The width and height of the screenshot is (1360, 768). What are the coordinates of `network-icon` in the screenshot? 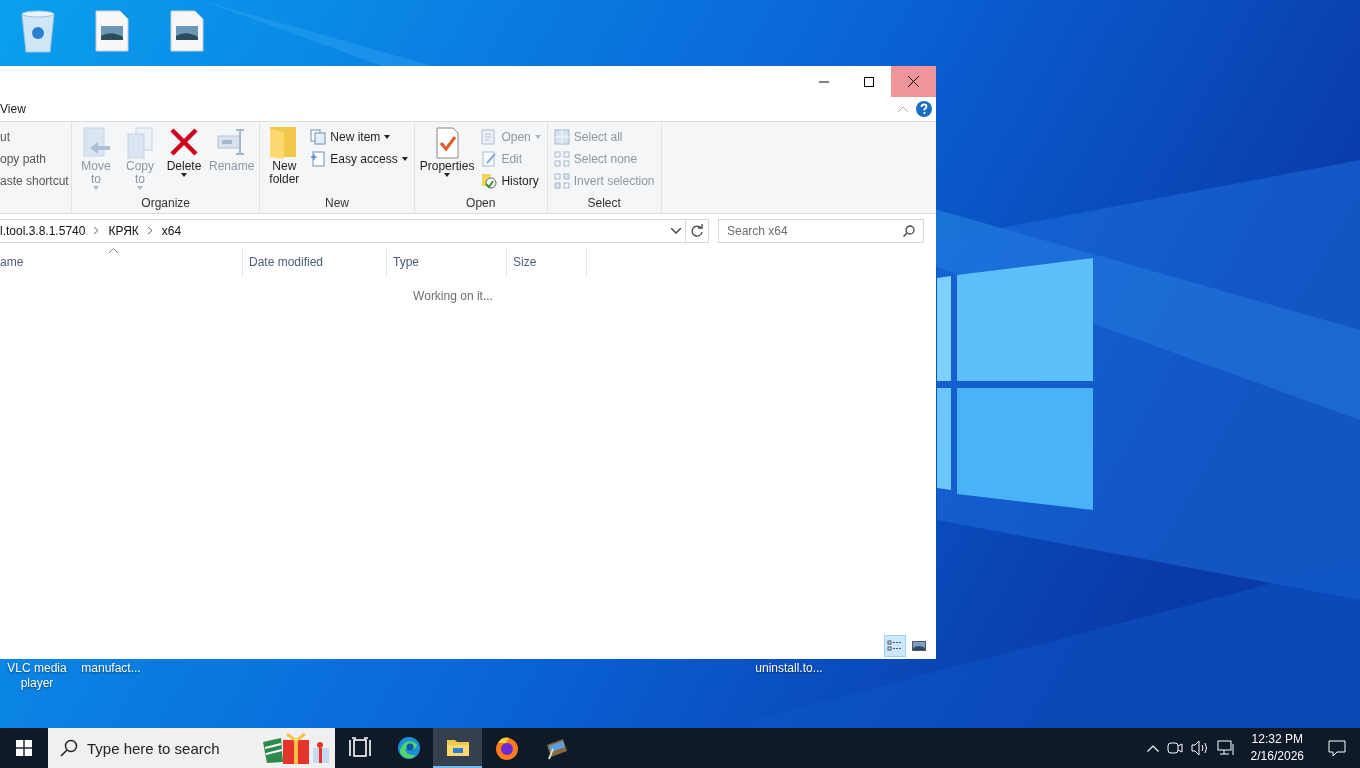 It's located at (1225, 748).